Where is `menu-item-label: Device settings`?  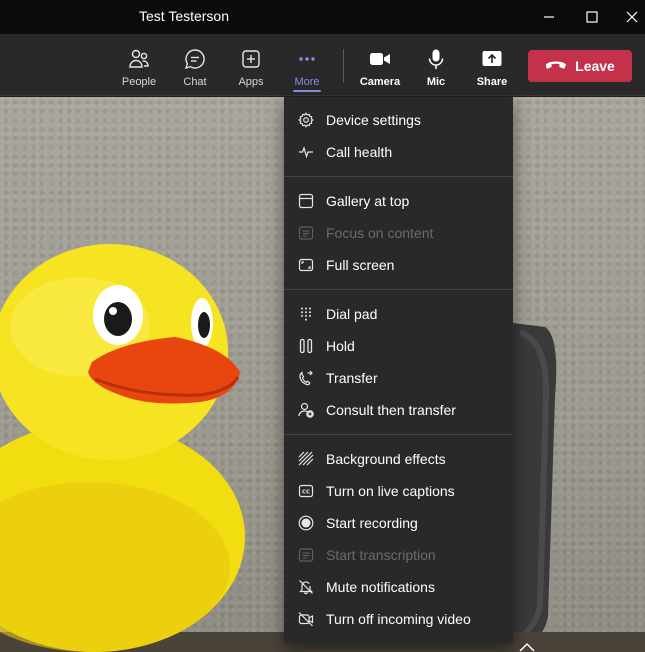
menu-item-label: Device settings is located at coordinates (373, 120).